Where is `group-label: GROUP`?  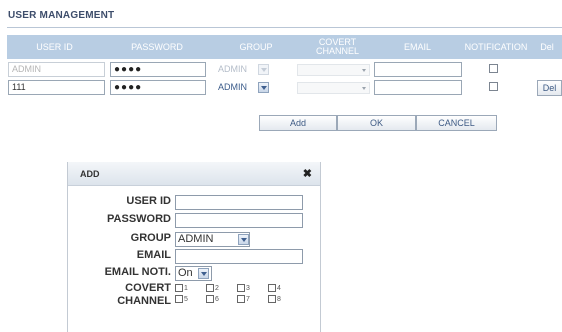
group-label: GROUP is located at coordinates (150, 238).